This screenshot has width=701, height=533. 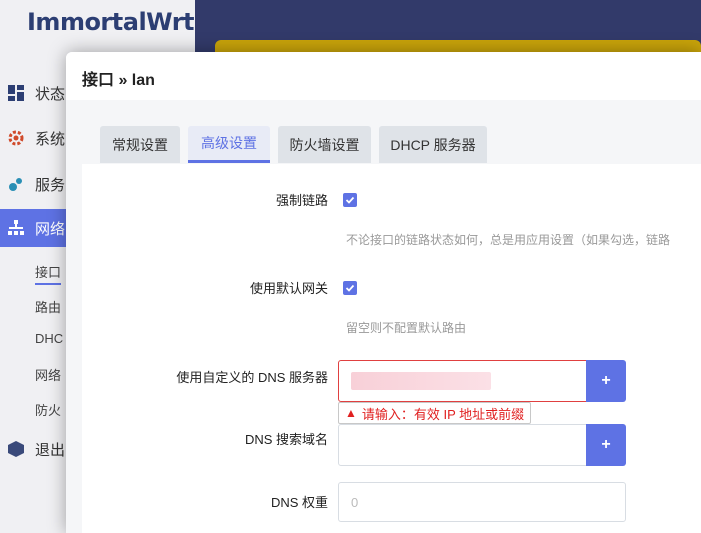 I want to click on add-dns-server-button: +, so click(x=606, y=381).